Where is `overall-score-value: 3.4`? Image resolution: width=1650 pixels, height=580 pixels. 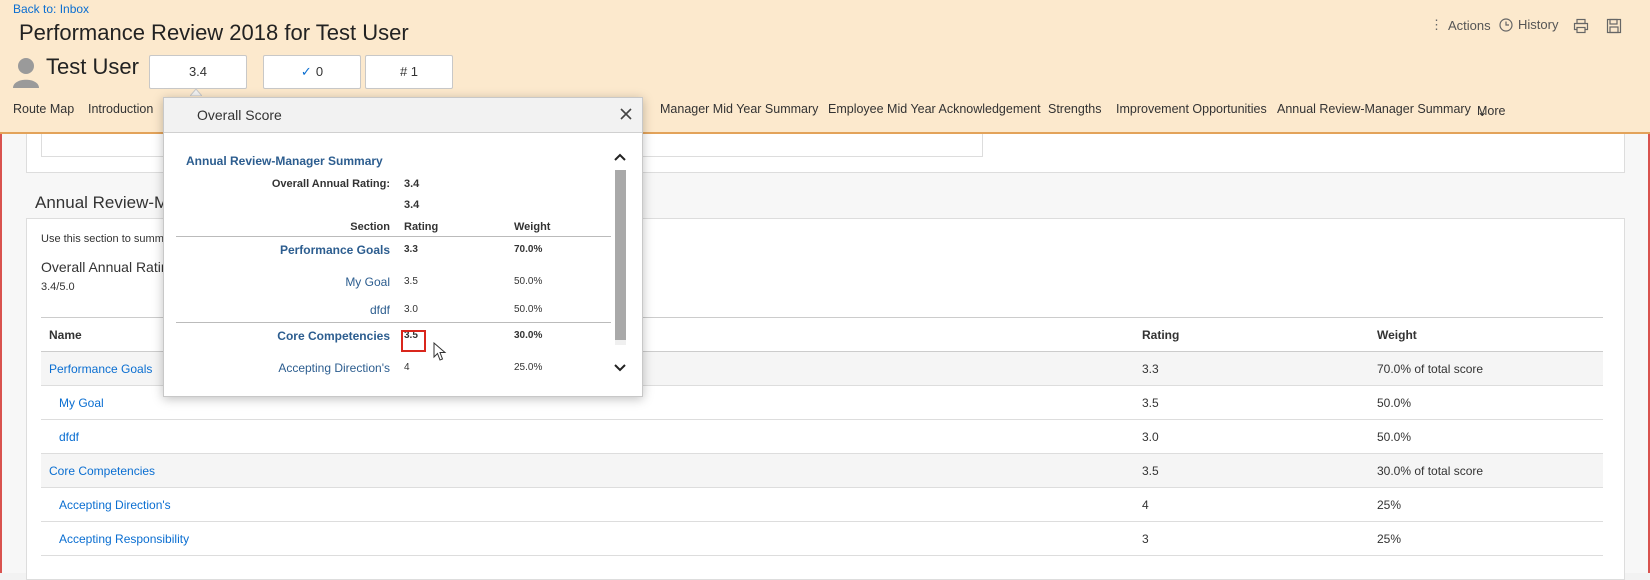 overall-score-value: 3.4 is located at coordinates (198, 71).